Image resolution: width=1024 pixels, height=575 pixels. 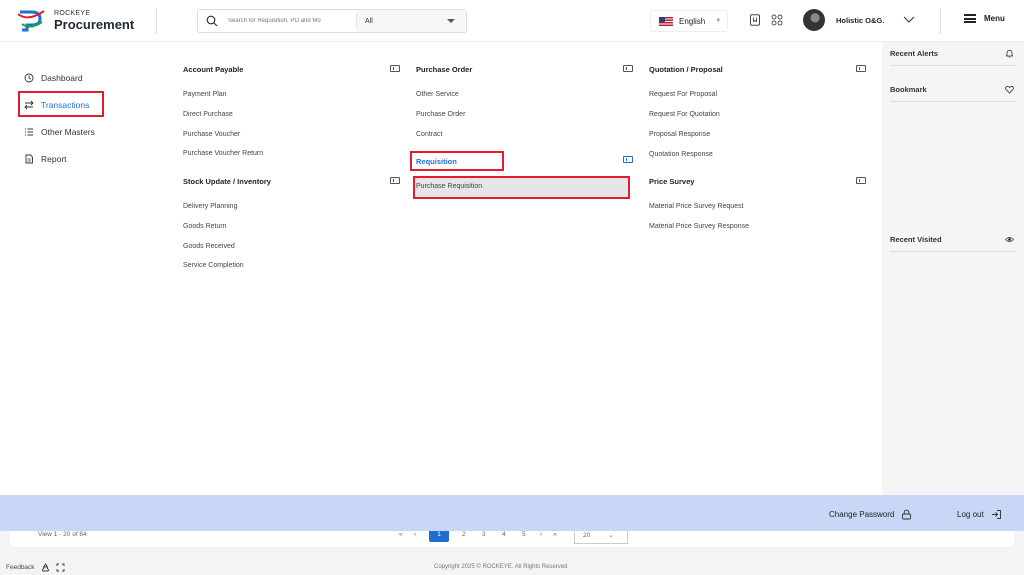 I want to click on bookmark-tablet-icon, so click(x=755, y=20).